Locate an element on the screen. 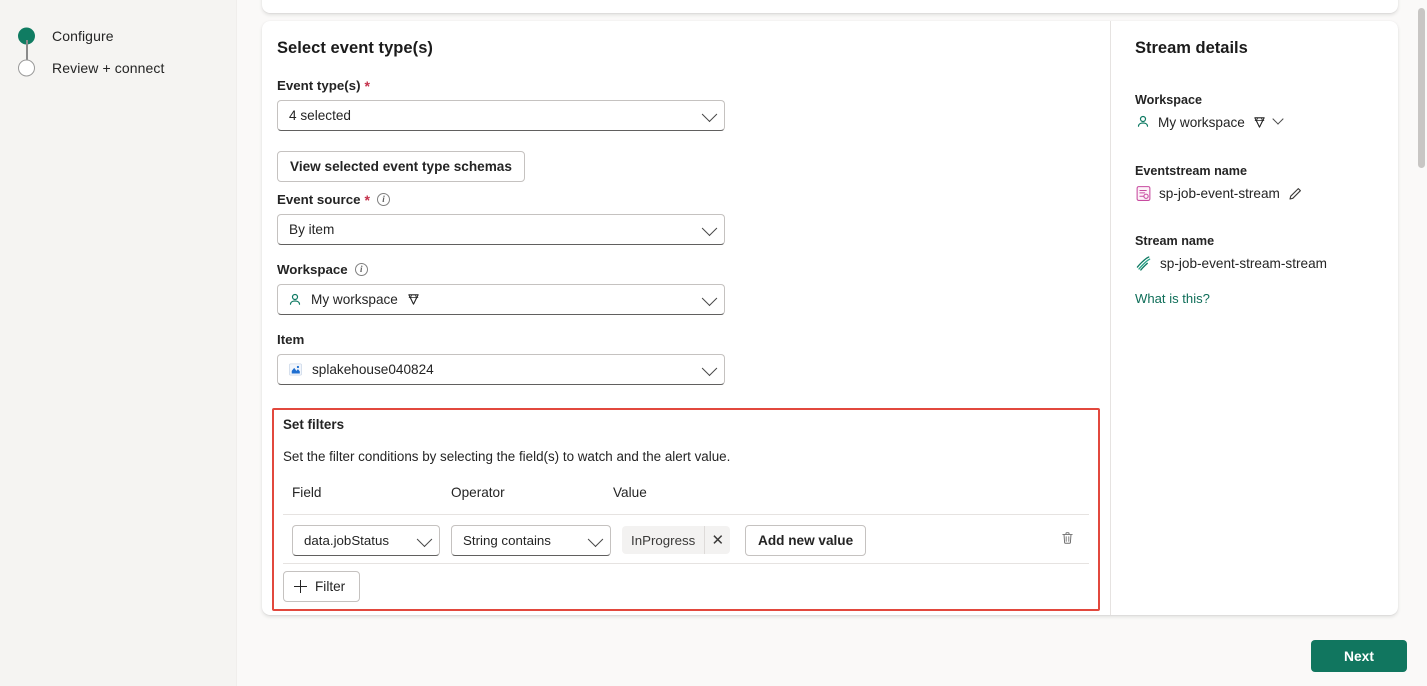  event-types-label: Event type(s) * is located at coordinates (323, 85).